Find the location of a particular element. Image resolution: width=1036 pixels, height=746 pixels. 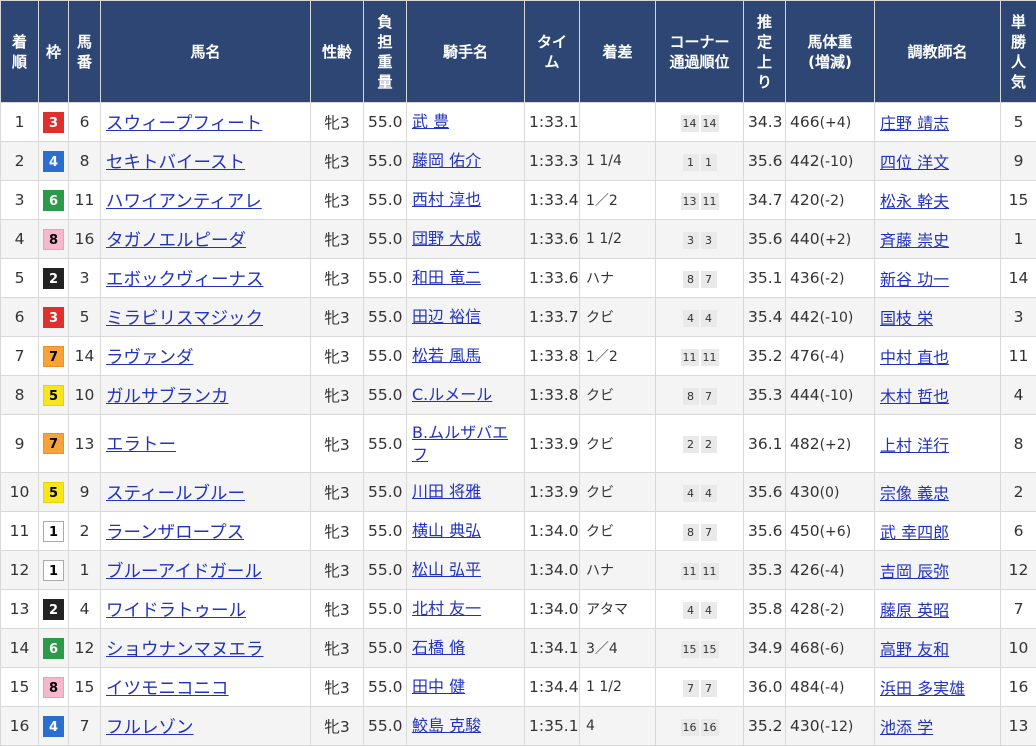

corner-cell: 11 is located at coordinates (699, 161).